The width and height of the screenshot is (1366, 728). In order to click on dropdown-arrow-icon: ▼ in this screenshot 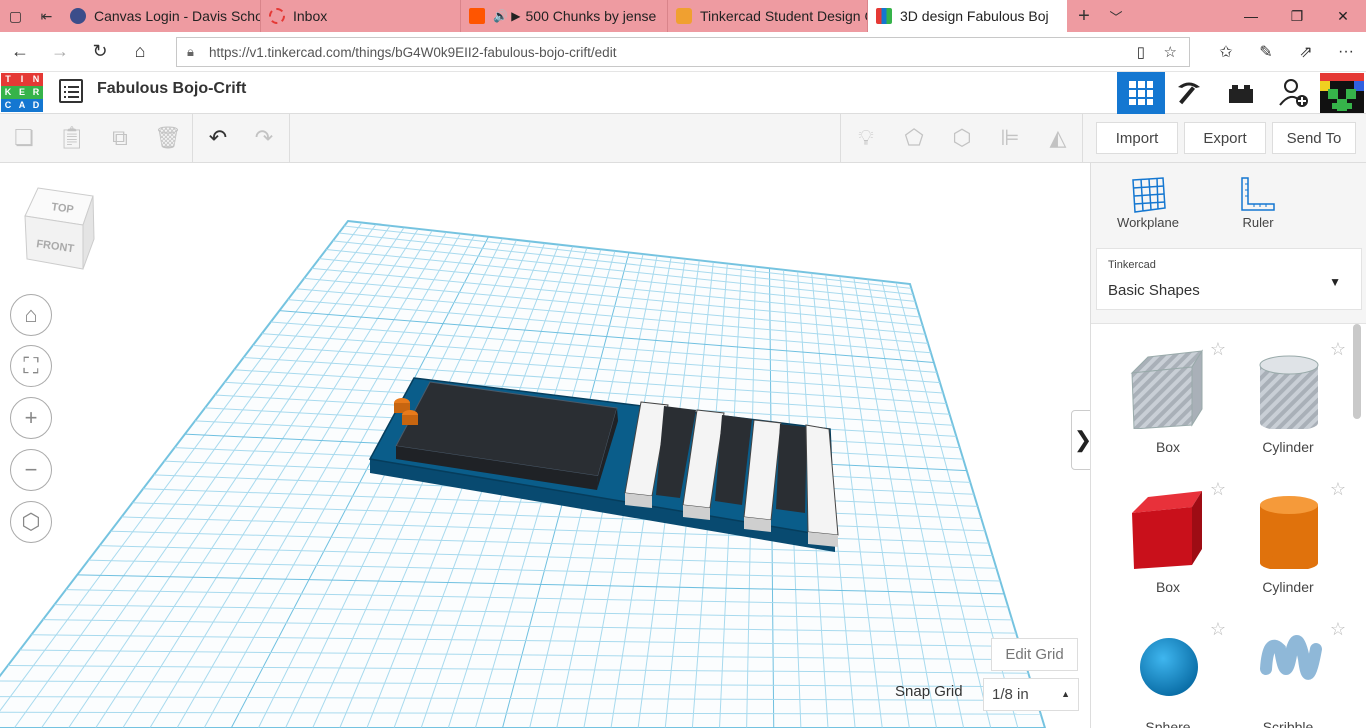, I will do `click(1335, 282)`.